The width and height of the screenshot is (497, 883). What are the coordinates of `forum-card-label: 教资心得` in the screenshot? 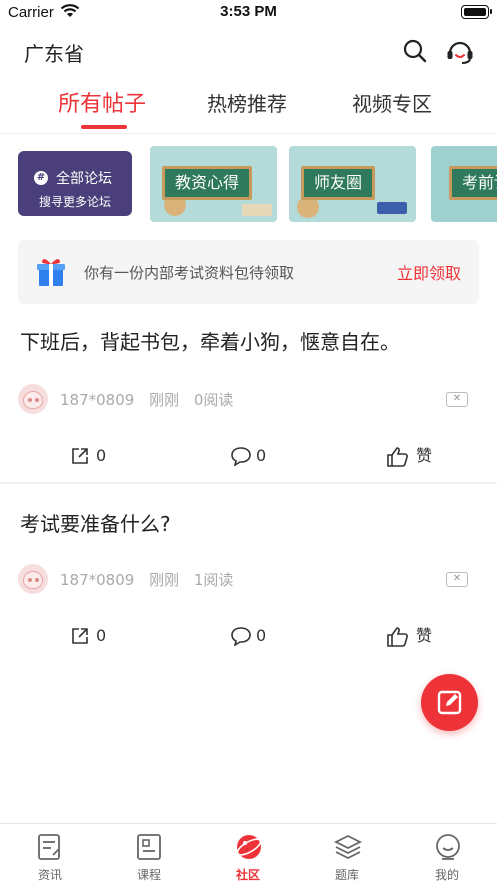 It's located at (207, 183).